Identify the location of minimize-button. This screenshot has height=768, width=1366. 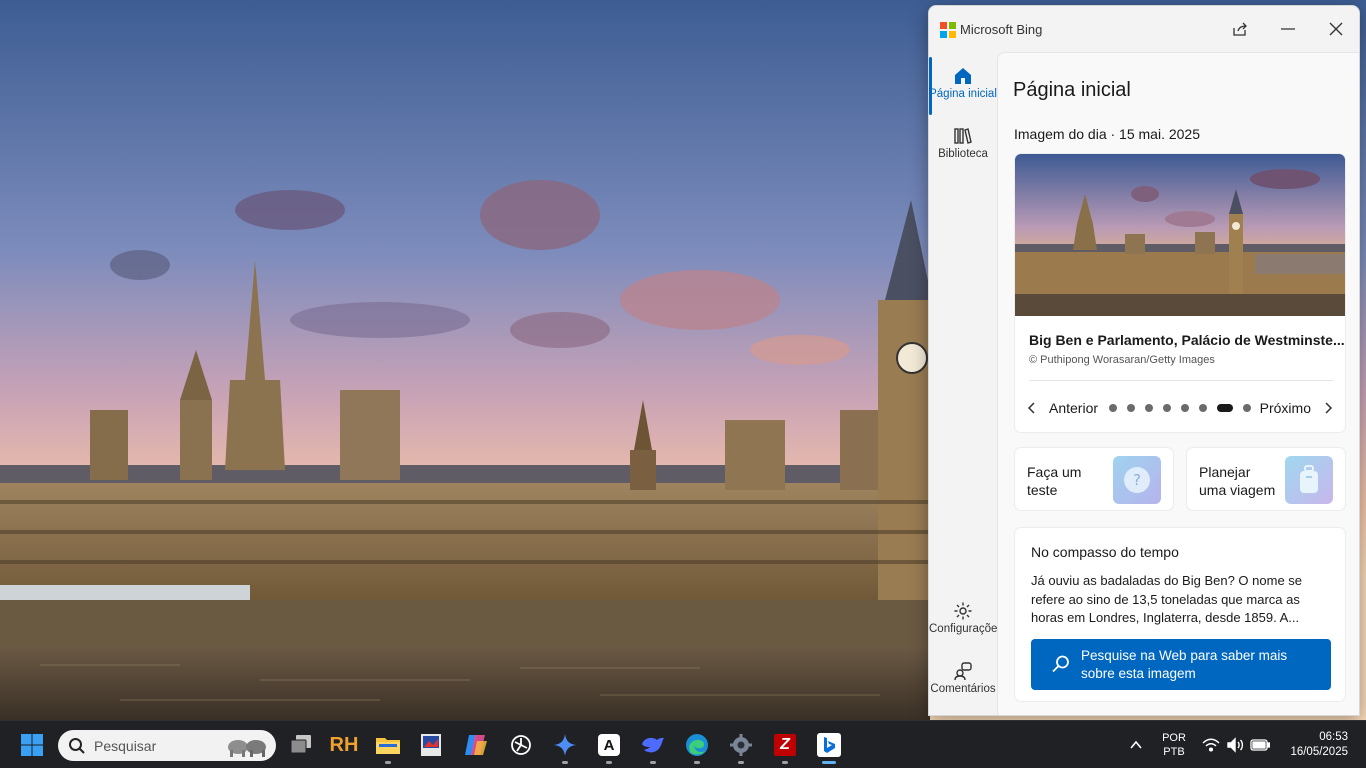
(1288, 29).